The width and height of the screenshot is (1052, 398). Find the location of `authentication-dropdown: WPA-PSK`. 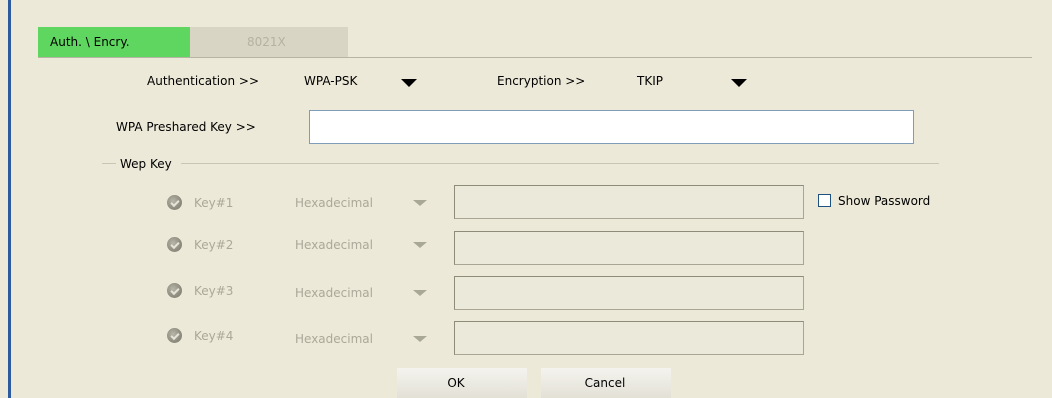

authentication-dropdown: WPA-PSK is located at coordinates (360, 80).